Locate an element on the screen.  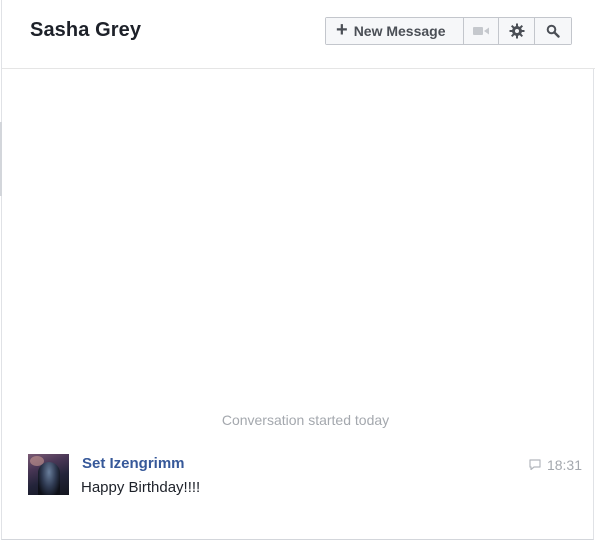
search-icon is located at coordinates (553, 31).